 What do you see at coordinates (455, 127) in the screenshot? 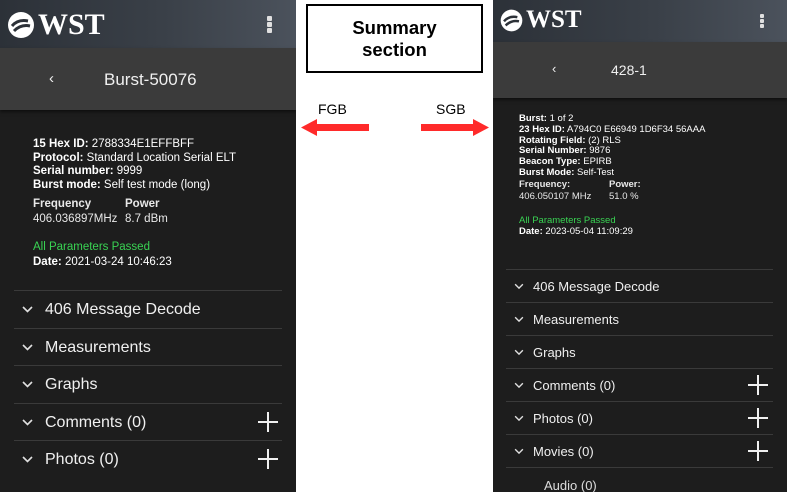
I see `arrow-right-icon` at bounding box center [455, 127].